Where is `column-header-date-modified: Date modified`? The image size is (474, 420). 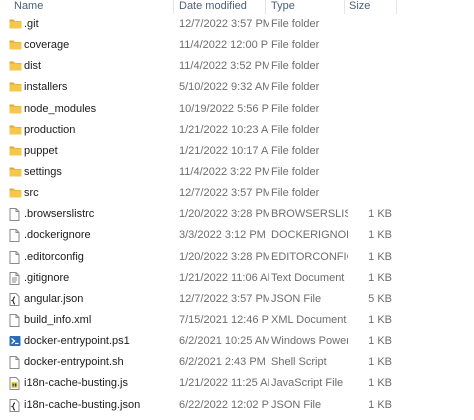
column-header-date-modified: Date modified is located at coordinates (213, 7).